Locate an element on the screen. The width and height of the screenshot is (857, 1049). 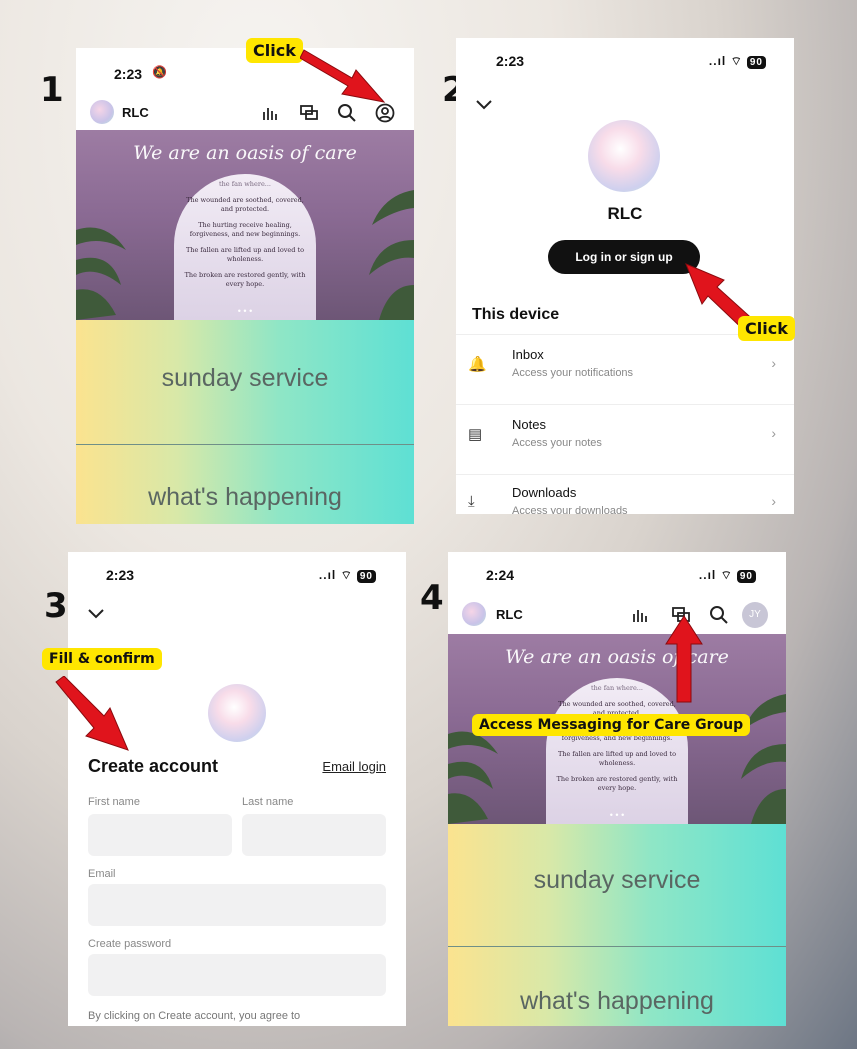
step-number-4: 4 is located at coordinates (432, 598).